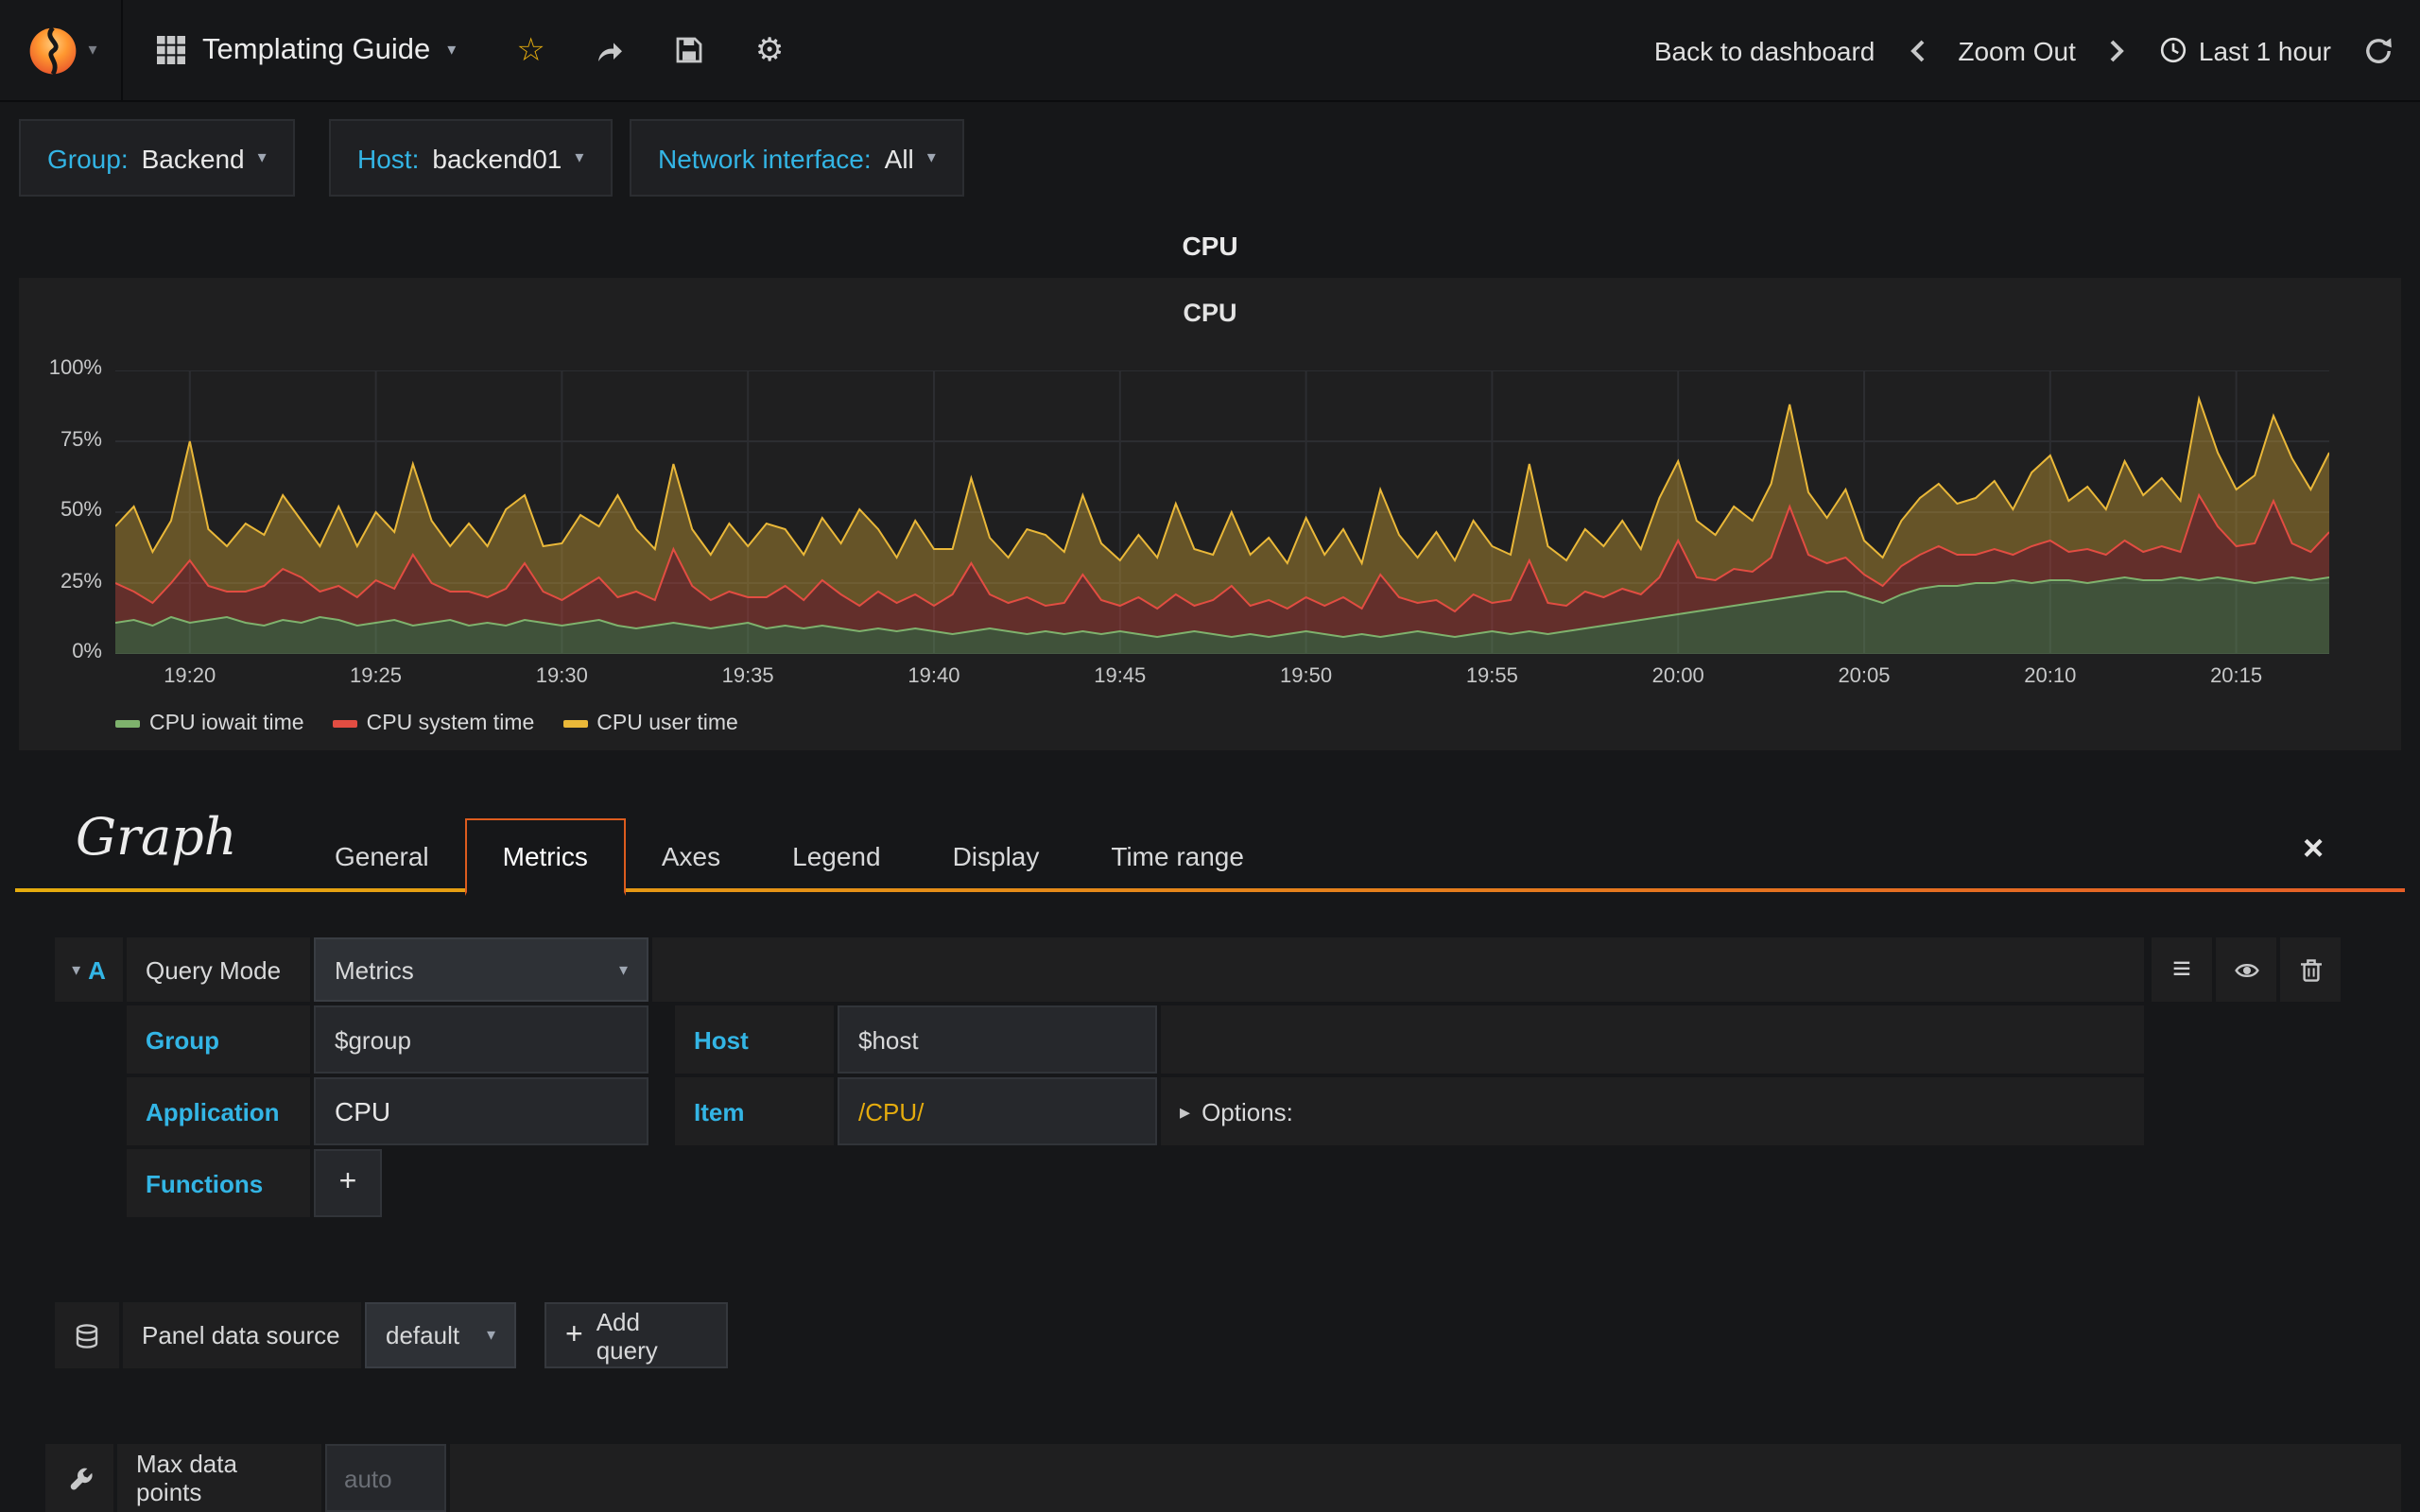 The image size is (2420, 1512). Describe the element at coordinates (193, 158) in the screenshot. I see `variable-value: Backend` at that location.